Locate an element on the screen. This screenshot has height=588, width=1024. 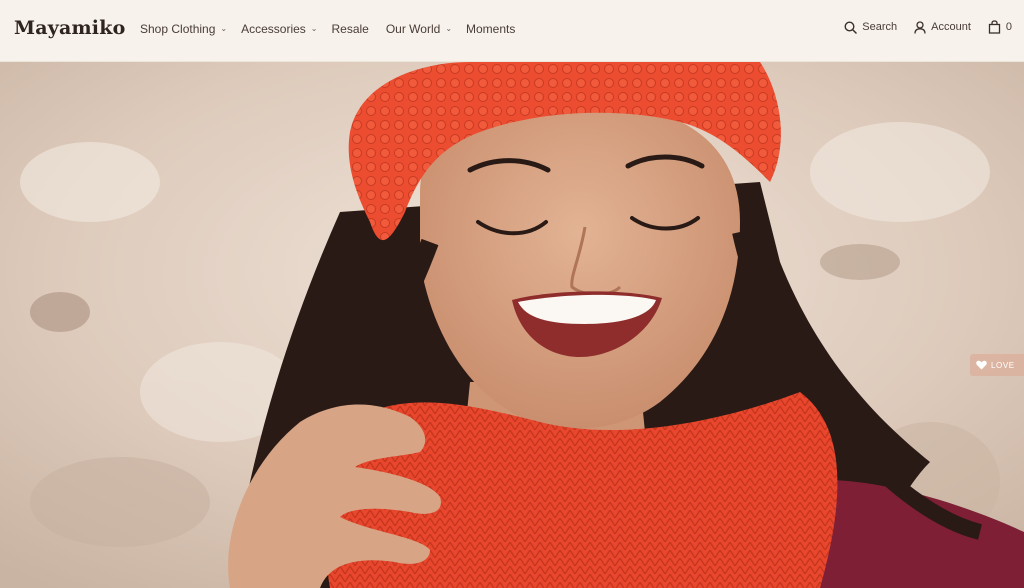
utility-nav: Search Account 0 is located at coordinates (919, 27).